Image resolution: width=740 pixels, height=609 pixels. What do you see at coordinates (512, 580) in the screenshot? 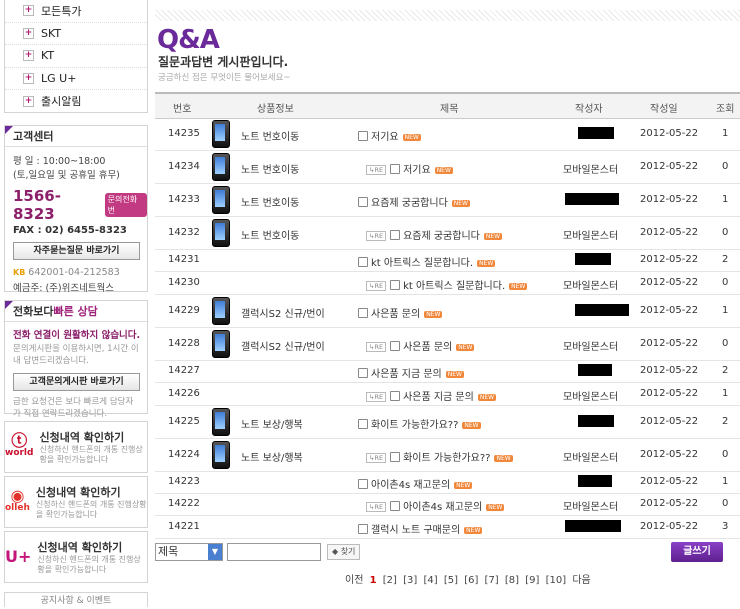
I see `page-link-8: [8]` at bounding box center [512, 580].